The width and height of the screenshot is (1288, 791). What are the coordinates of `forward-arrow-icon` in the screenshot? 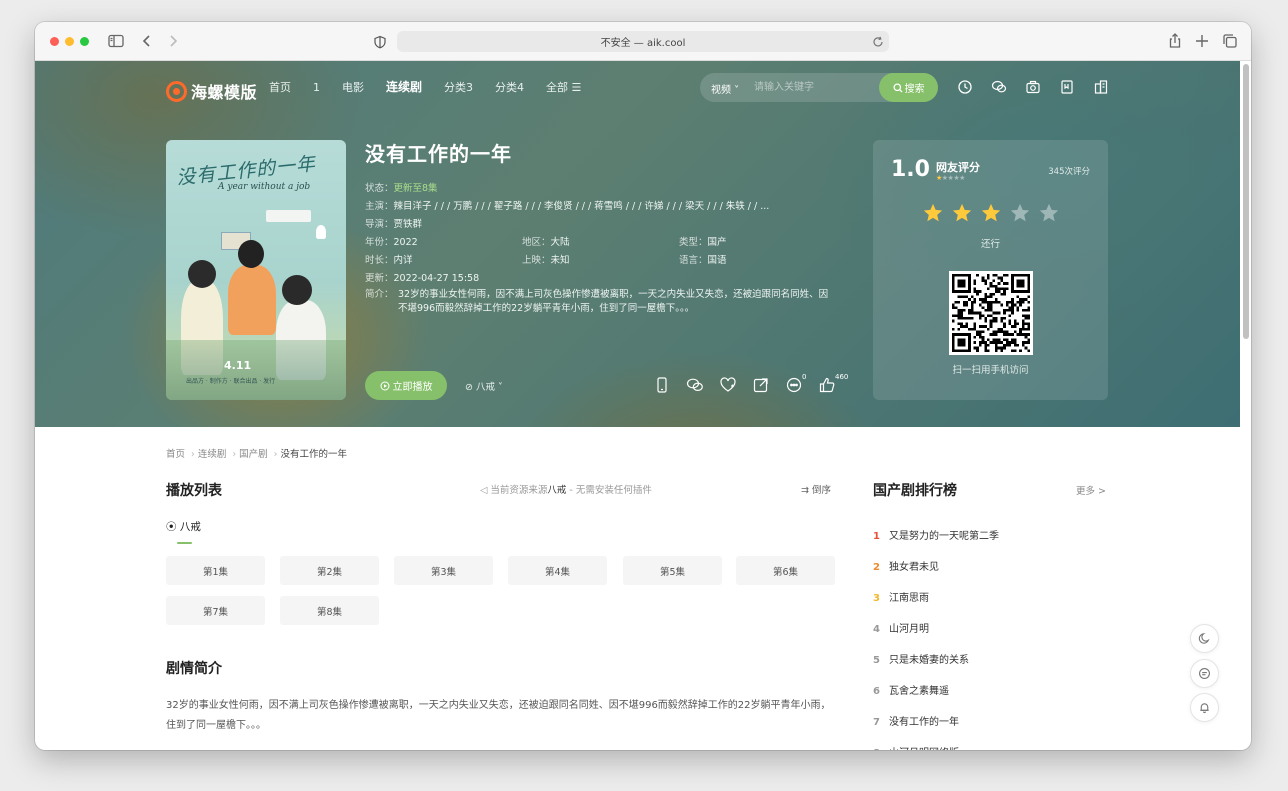 It's located at (173, 41).